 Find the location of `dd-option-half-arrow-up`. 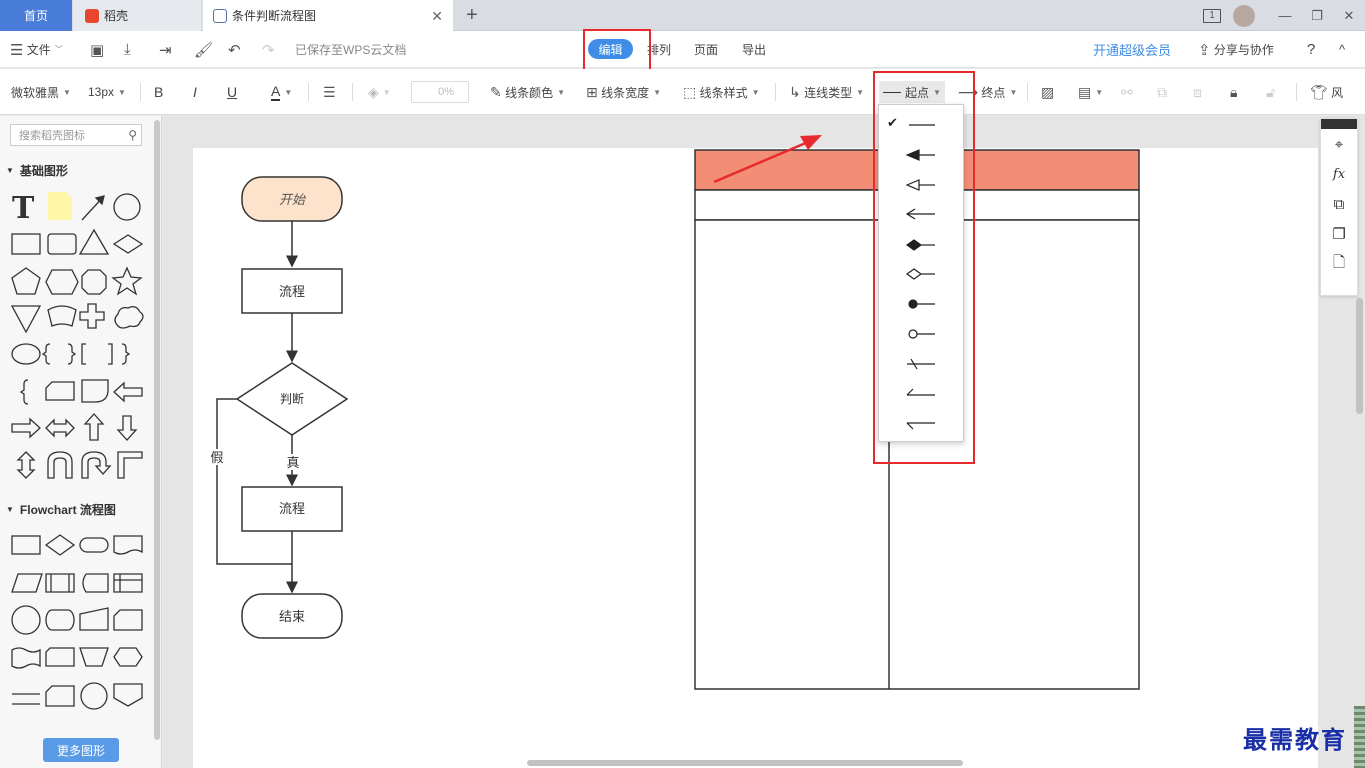

dd-option-half-arrow-up is located at coordinates (922, 395).